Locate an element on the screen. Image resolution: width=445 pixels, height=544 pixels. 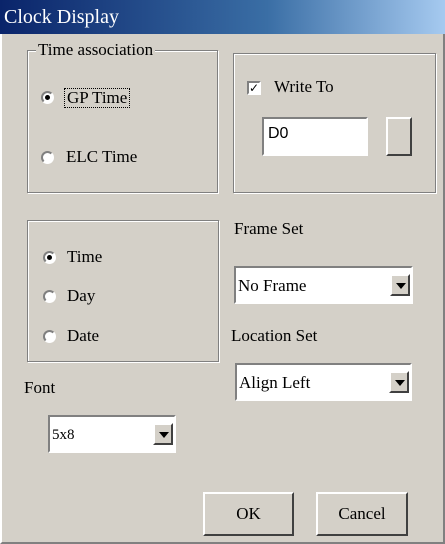
write-to-label: Write To is located at coordinates (304, 87).